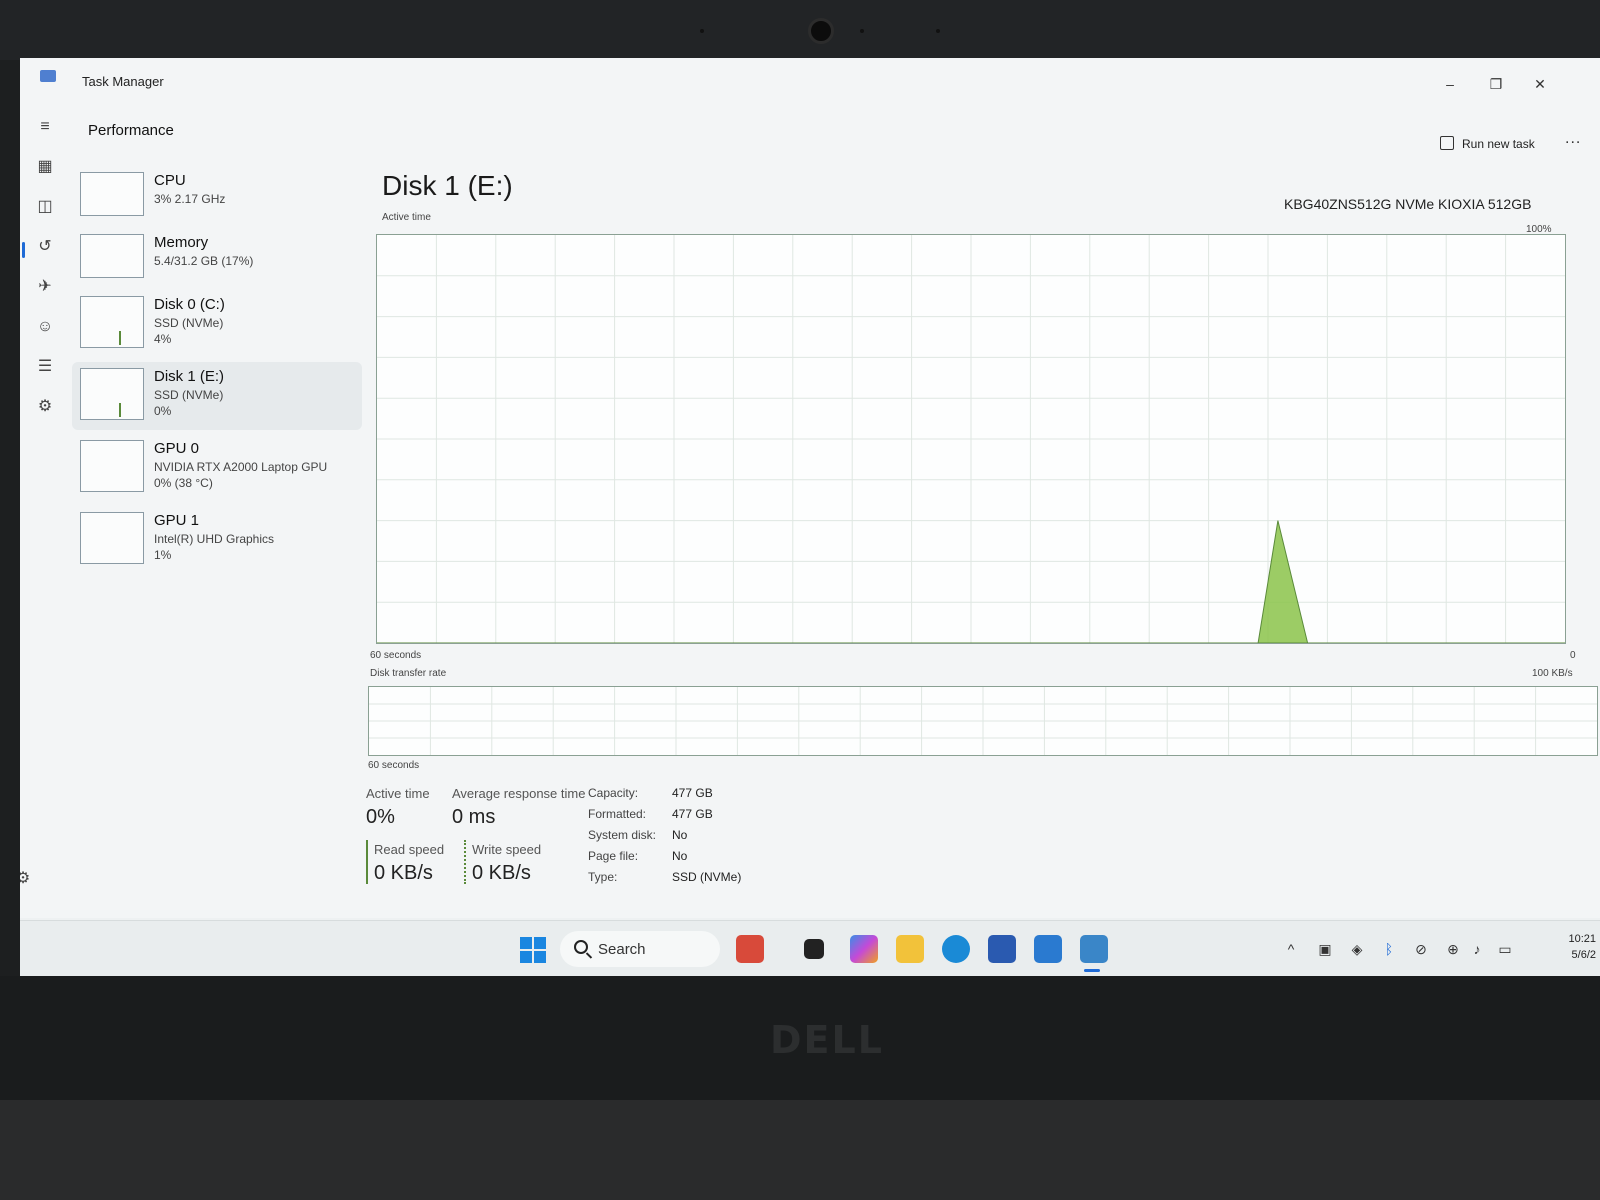 This screenshot has height=1200, width=1600. What do you see at coordinates (1408, 204) in the screenshot?
I see `disk-model: KBG40ZNS512G NVMe KIOXIA 512GB` at bounding box center [1408, 204].